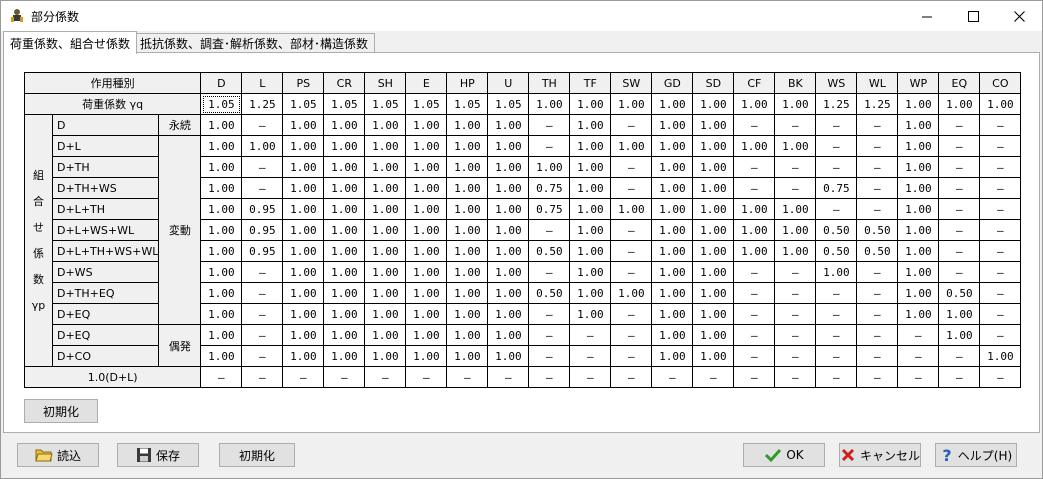 The image size is (1043, 479). Describe the element at coordinates (61, 411) in the screenshot. I see `panel-init-button: 初期化` at that location.